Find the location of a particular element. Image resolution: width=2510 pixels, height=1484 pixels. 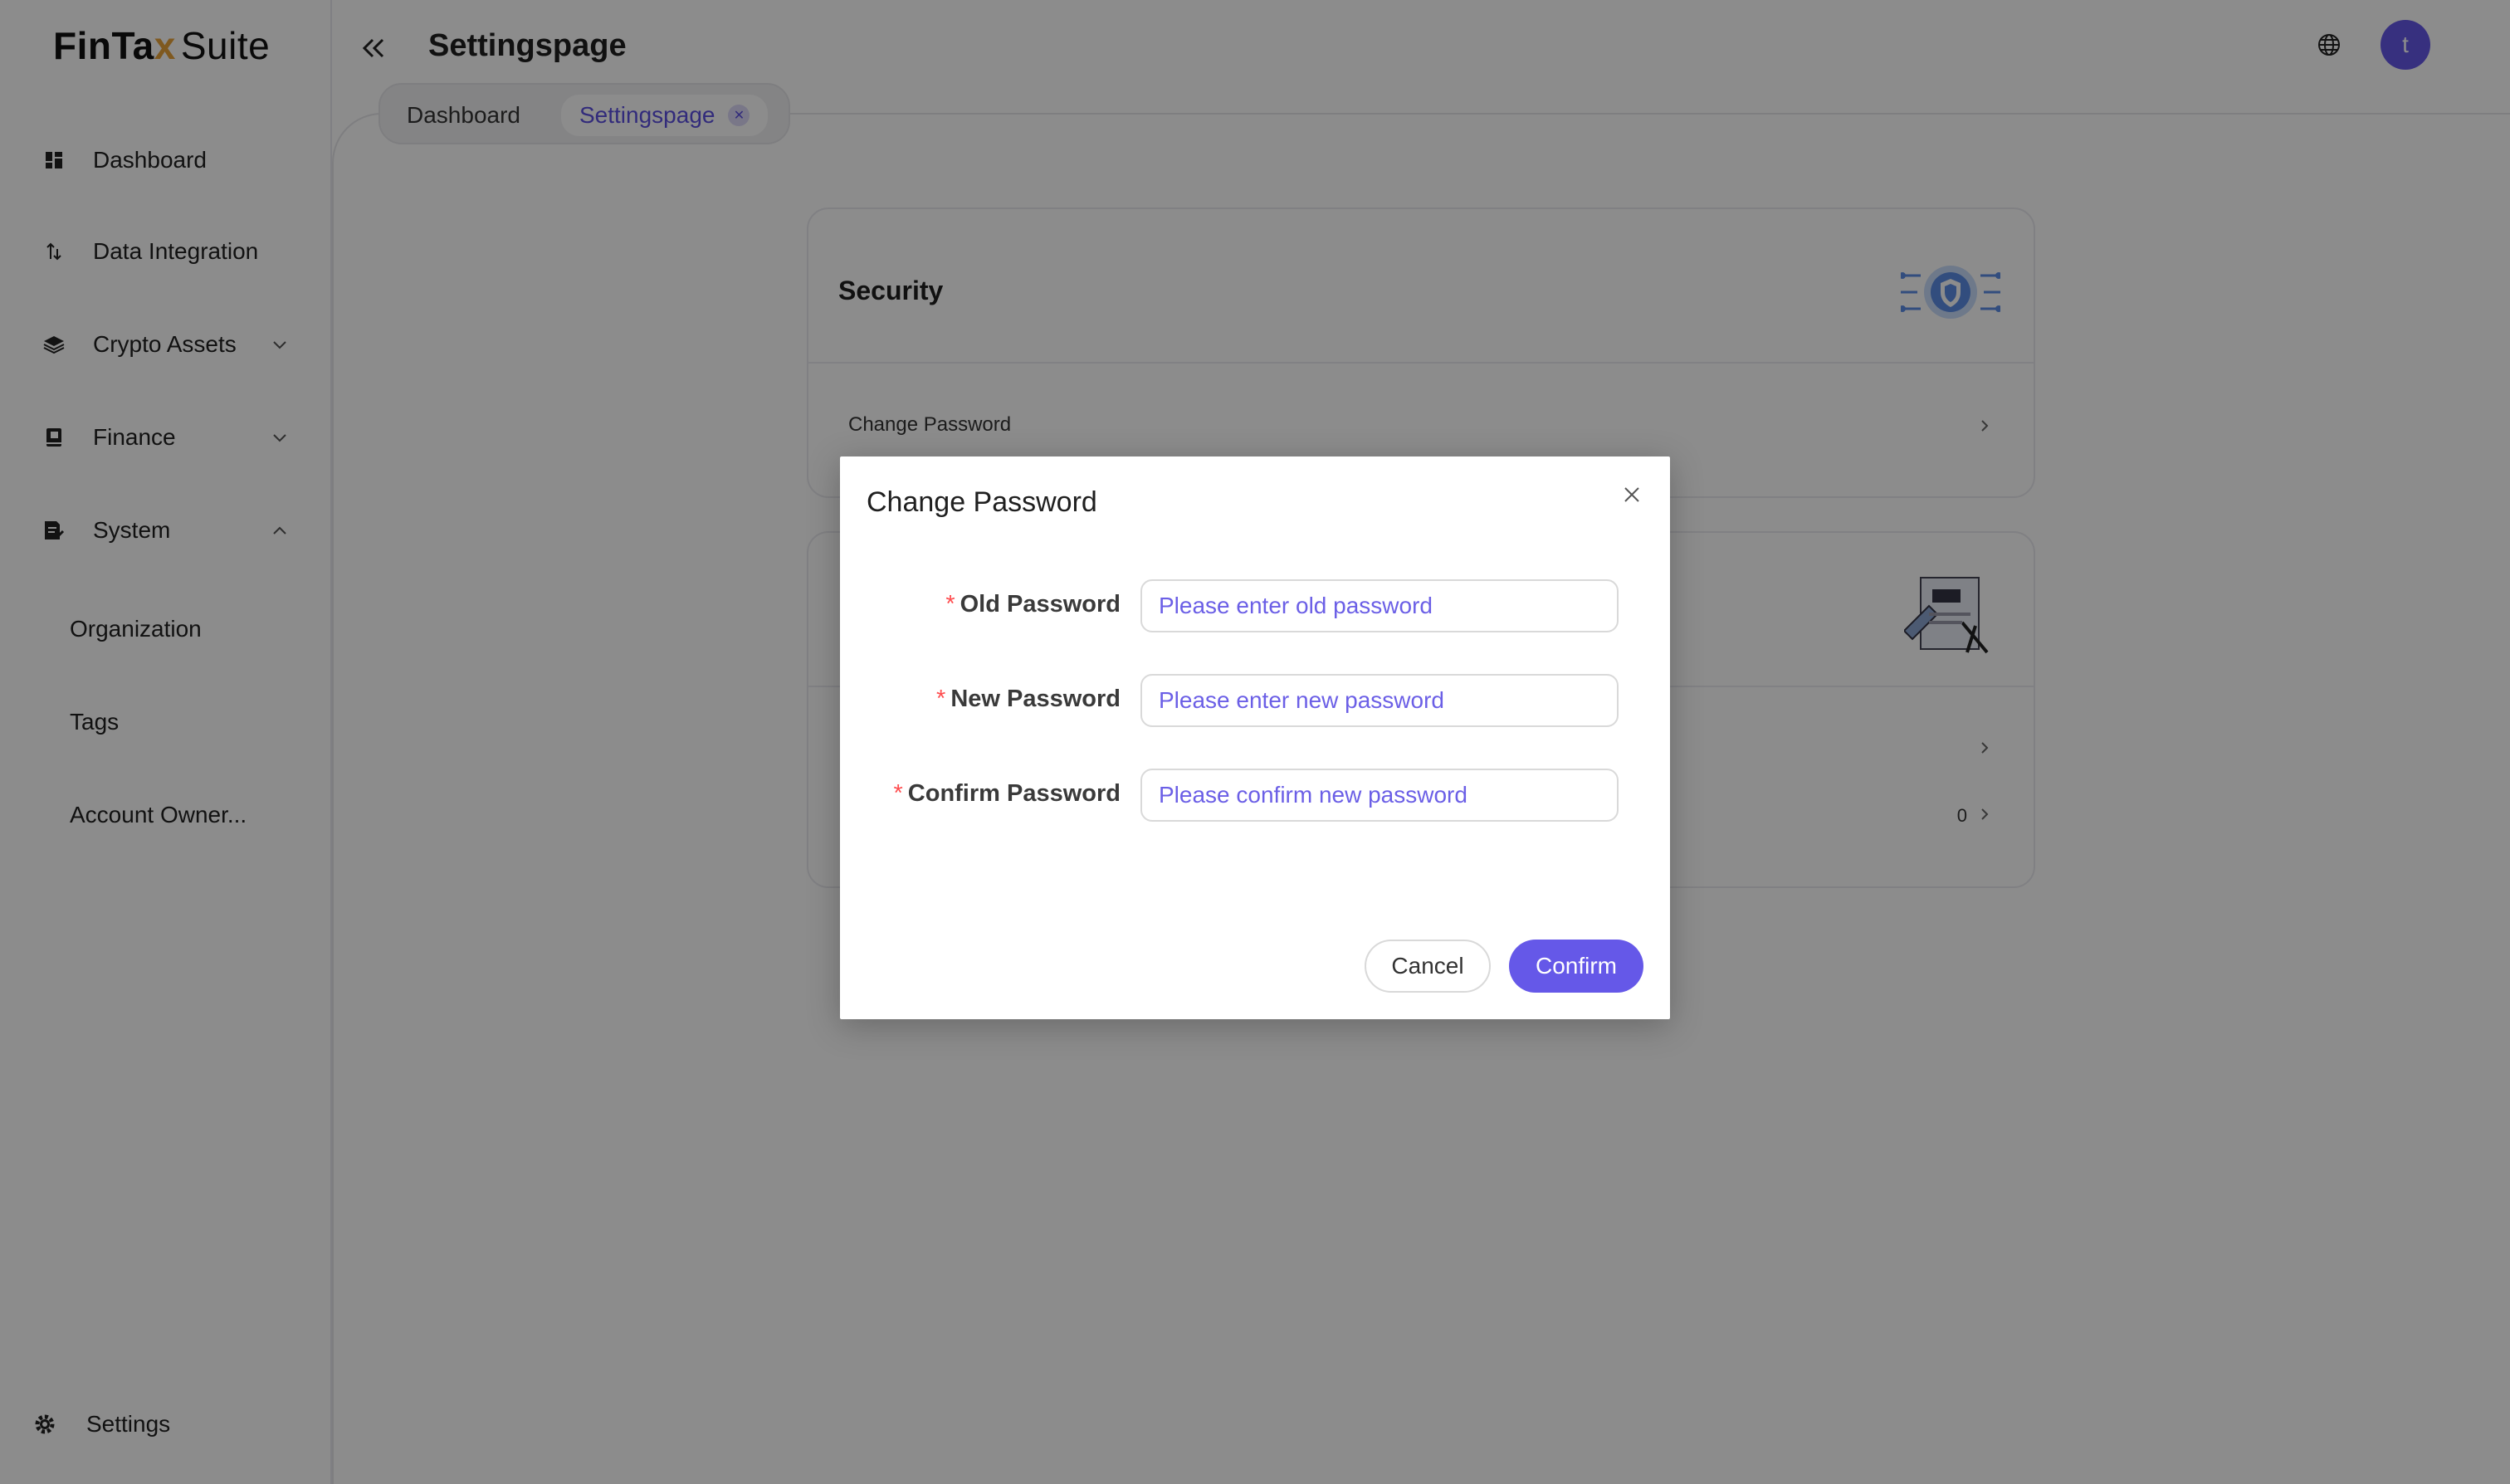

confirm-password-label: * Confirm Password is located at coordinates (1007, 794).